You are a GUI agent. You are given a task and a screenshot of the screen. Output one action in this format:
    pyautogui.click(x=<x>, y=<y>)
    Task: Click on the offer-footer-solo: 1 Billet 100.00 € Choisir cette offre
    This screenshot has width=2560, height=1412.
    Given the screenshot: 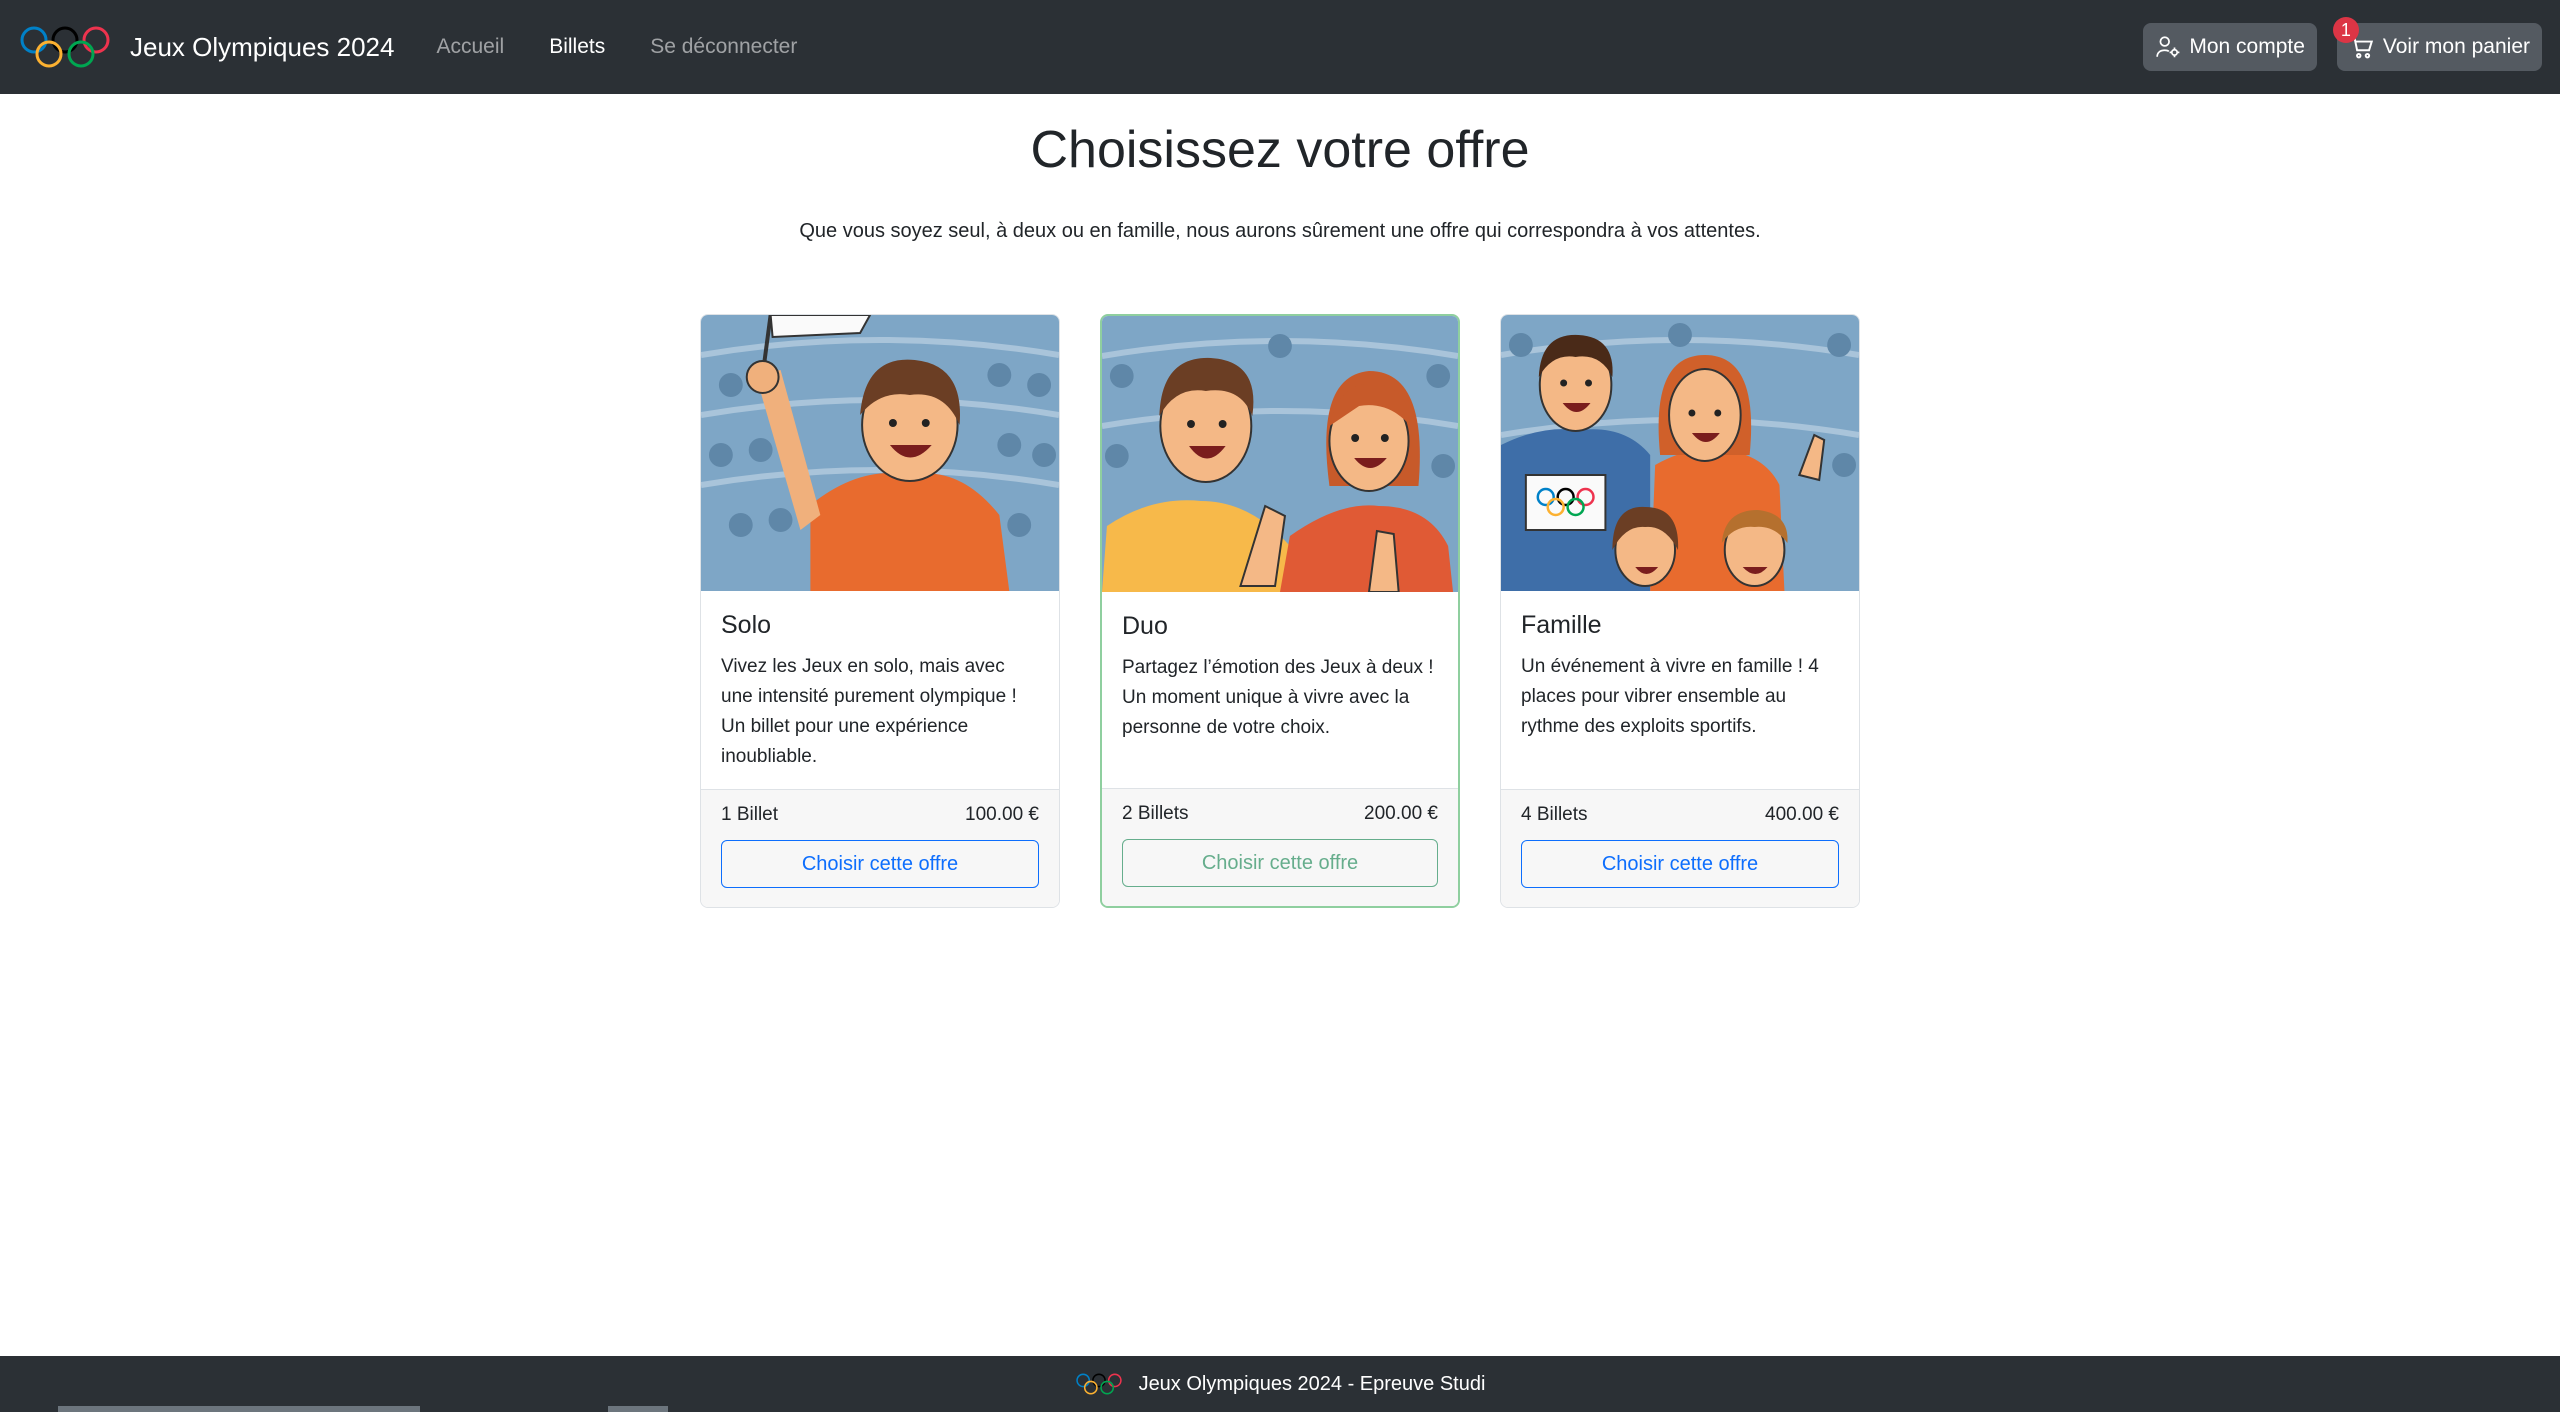 What is the action you would take?
    pyautogui.click(x=880, y=848)
    